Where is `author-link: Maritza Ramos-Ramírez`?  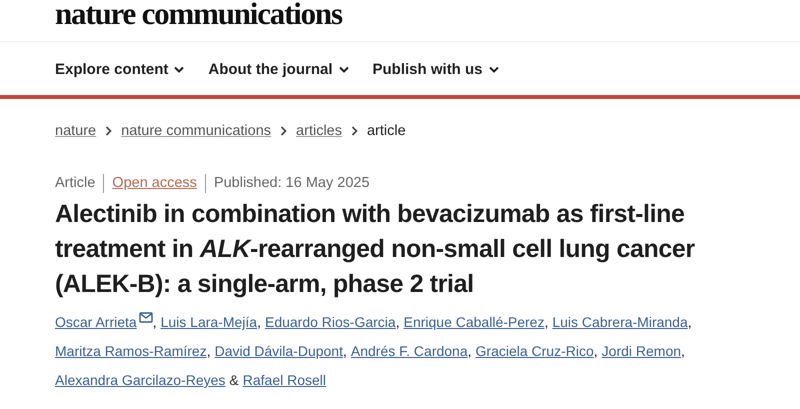 author-link: Maritza Ramos-Ramírez is located at coordinates (131, 351).